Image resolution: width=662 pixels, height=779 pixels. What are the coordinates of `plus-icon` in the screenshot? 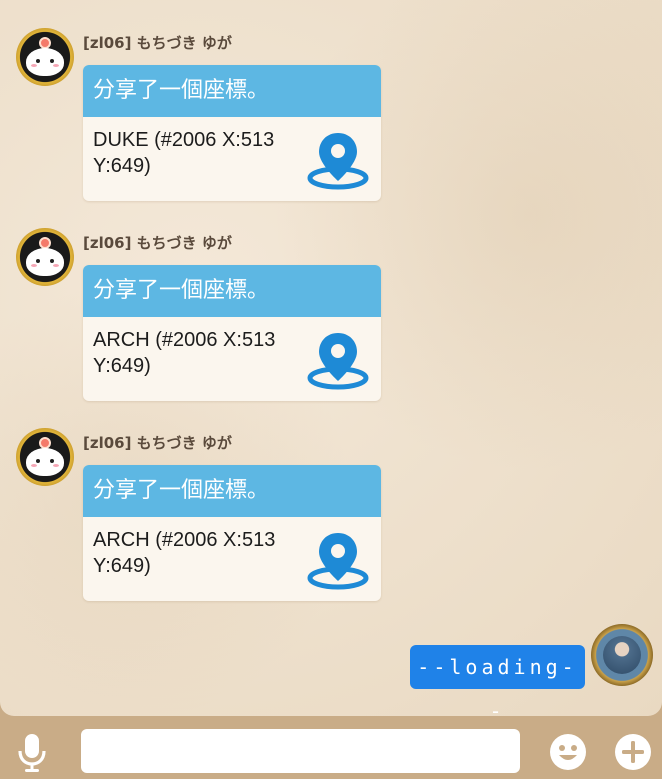 It's located at (633, 752).